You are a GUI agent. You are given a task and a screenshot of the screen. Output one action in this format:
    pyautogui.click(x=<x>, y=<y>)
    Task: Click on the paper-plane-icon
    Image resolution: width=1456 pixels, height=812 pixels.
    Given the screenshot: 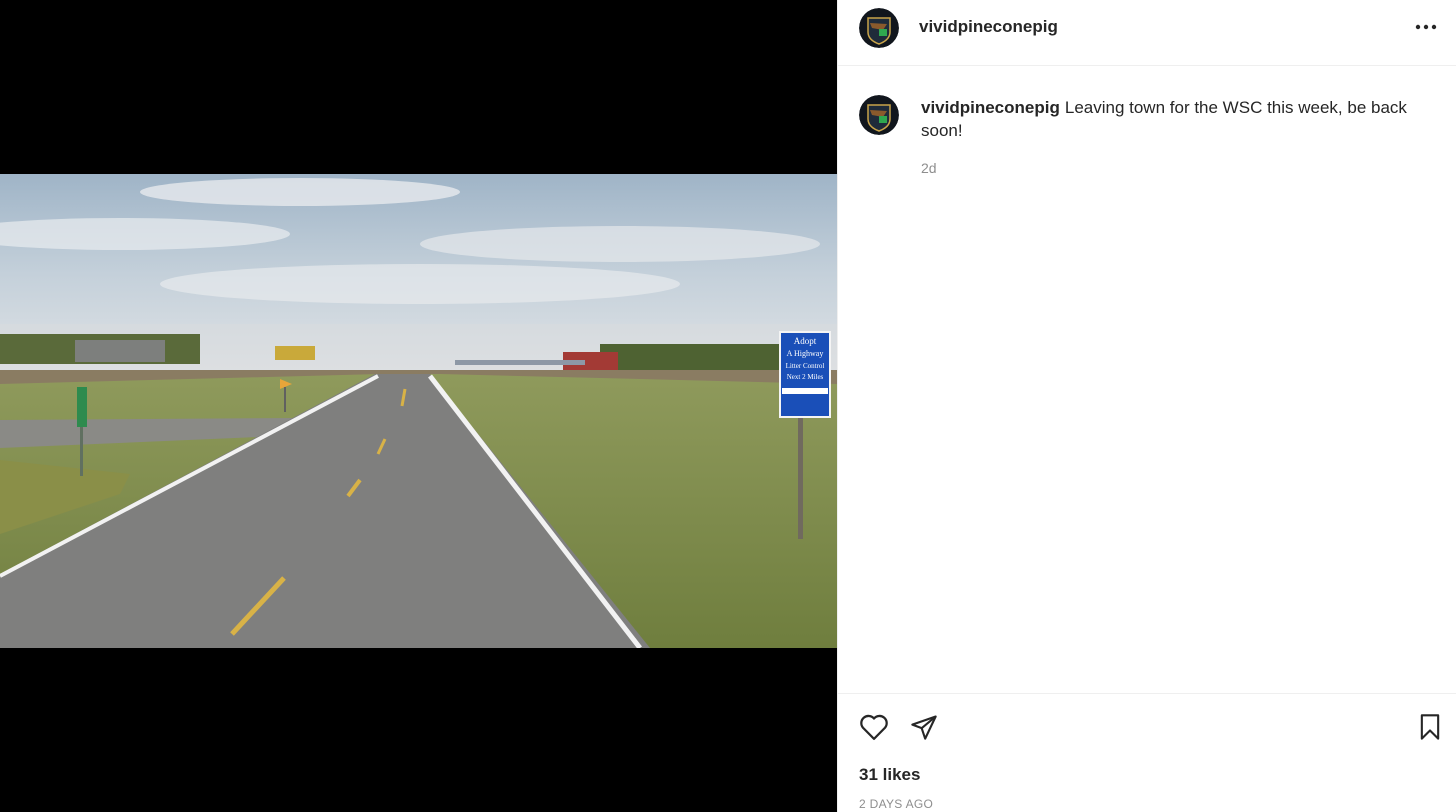 What is the action you would take?
    pyautogui.click(x=924, y=727)
    